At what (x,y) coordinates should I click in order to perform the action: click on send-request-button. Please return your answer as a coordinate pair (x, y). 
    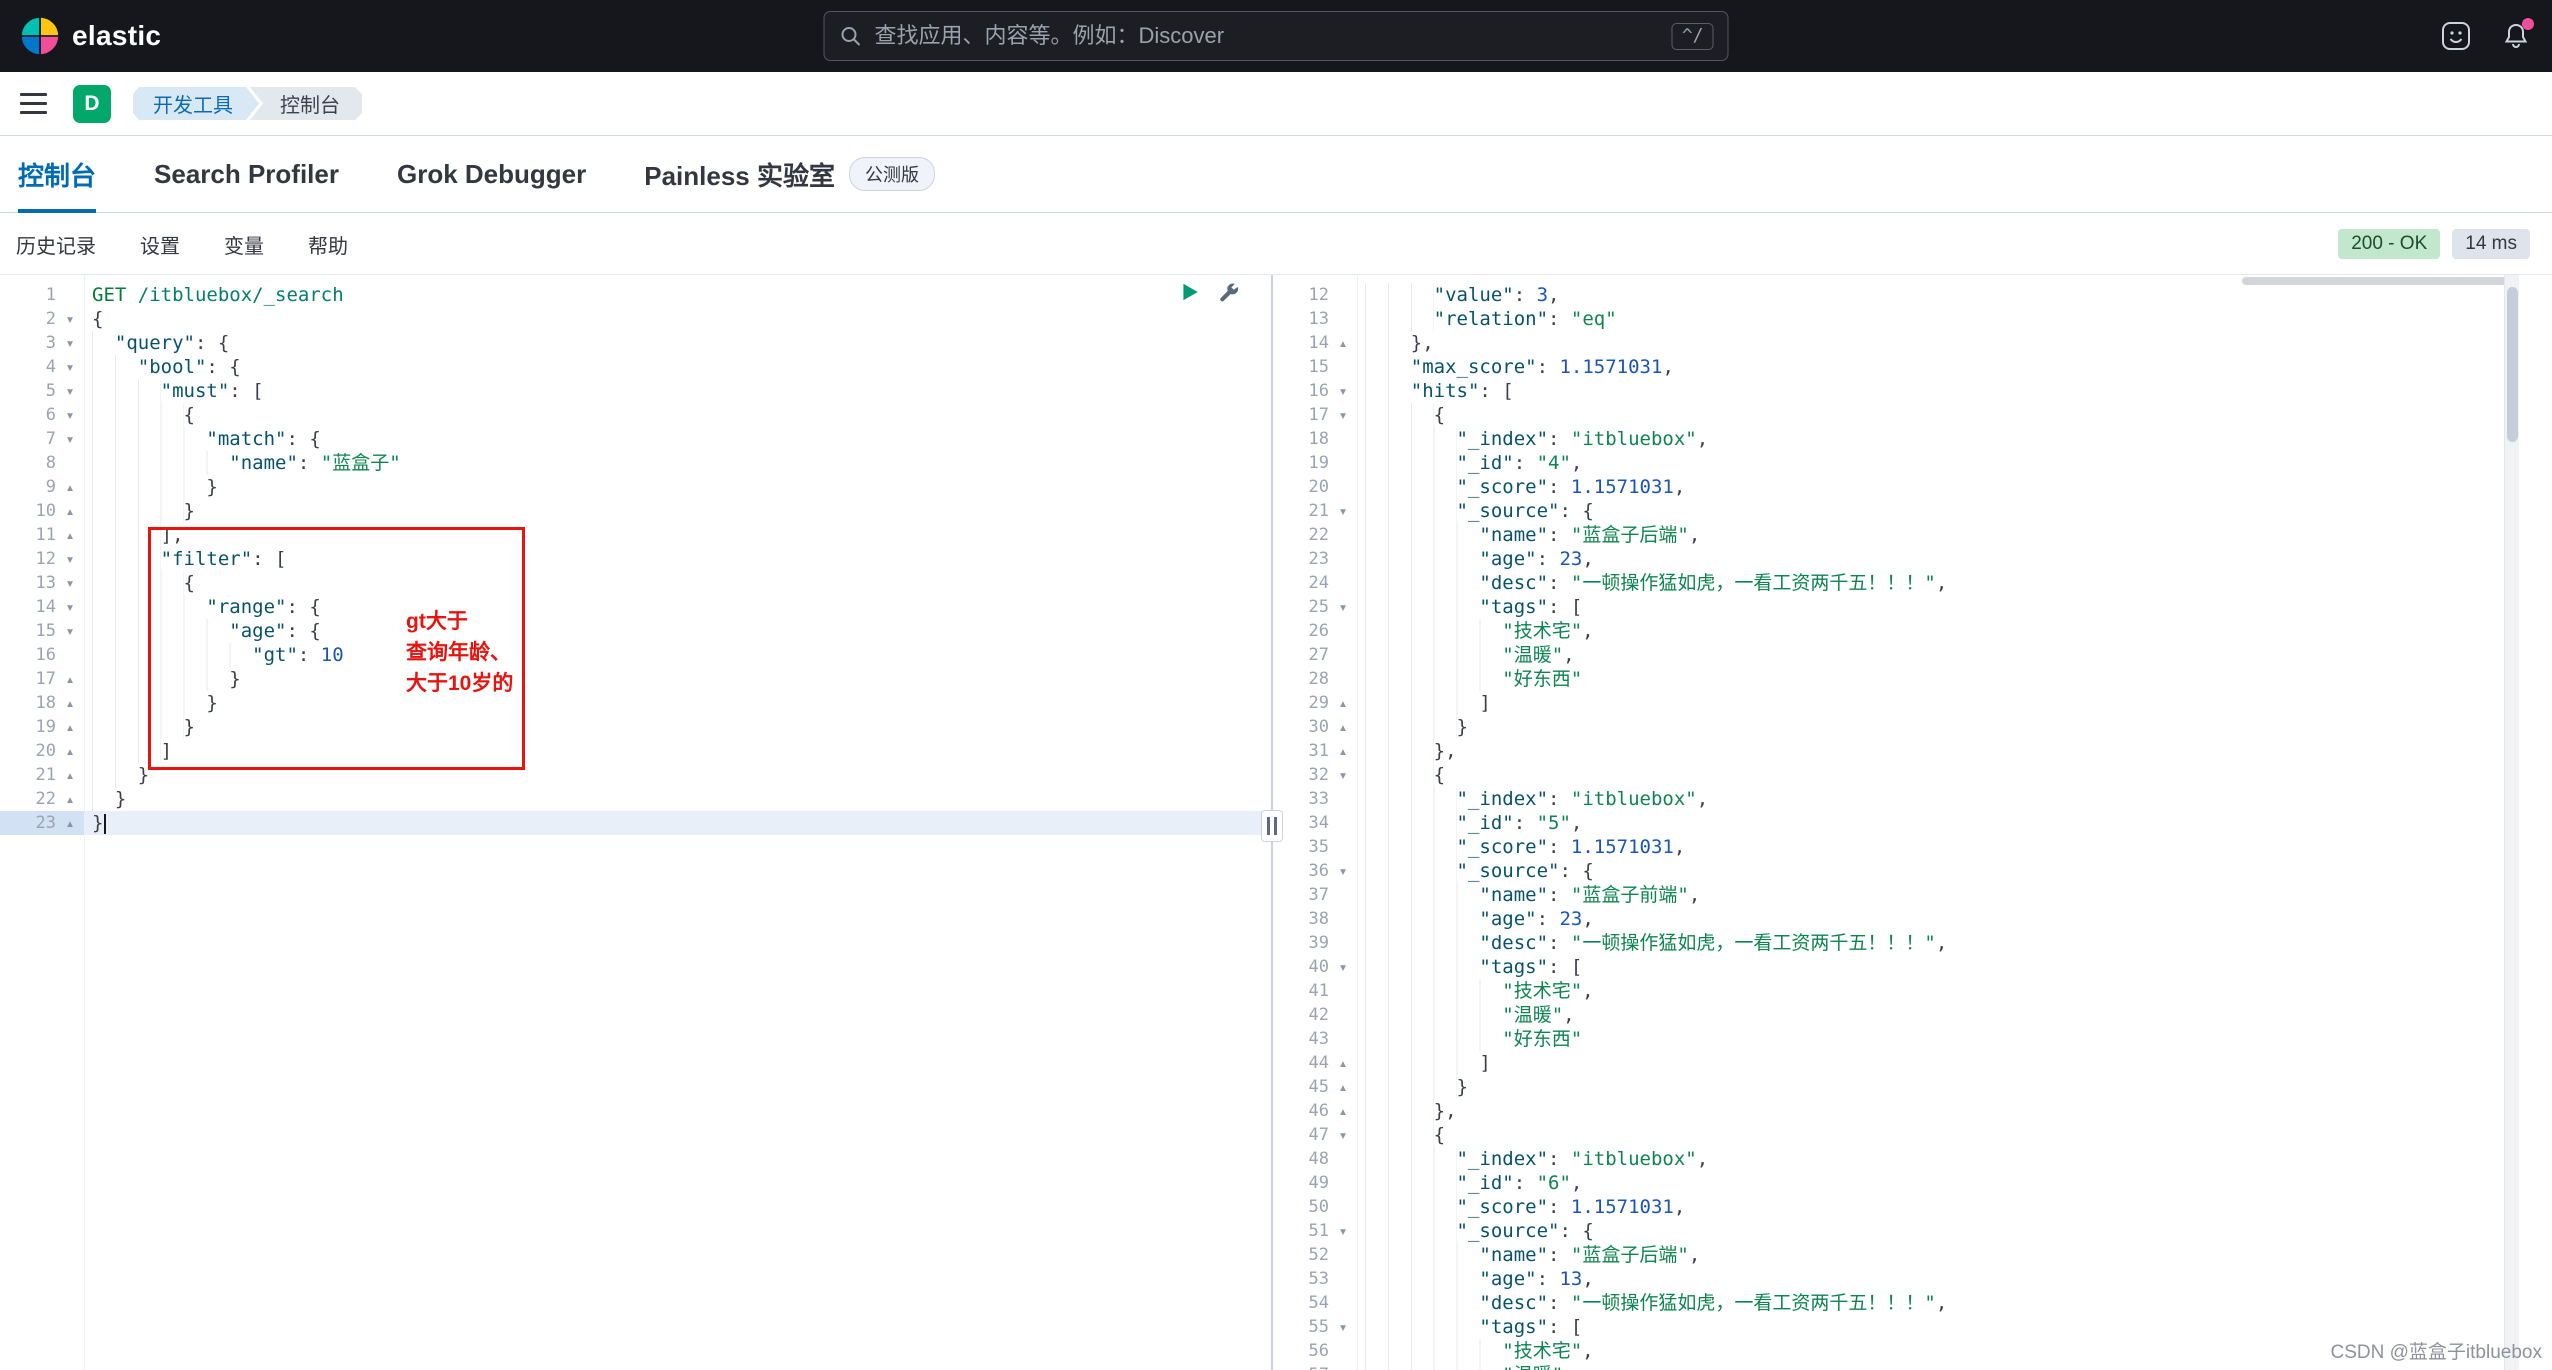
    Looking at the image, I should click on (1190, 292).